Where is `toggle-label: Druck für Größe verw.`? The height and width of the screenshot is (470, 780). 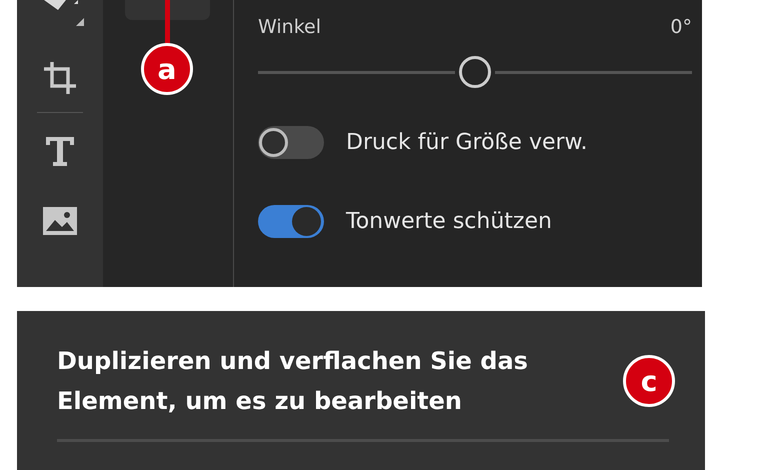 toggle-label: Druck für Größe verw. is located at coordinates (467, 142).